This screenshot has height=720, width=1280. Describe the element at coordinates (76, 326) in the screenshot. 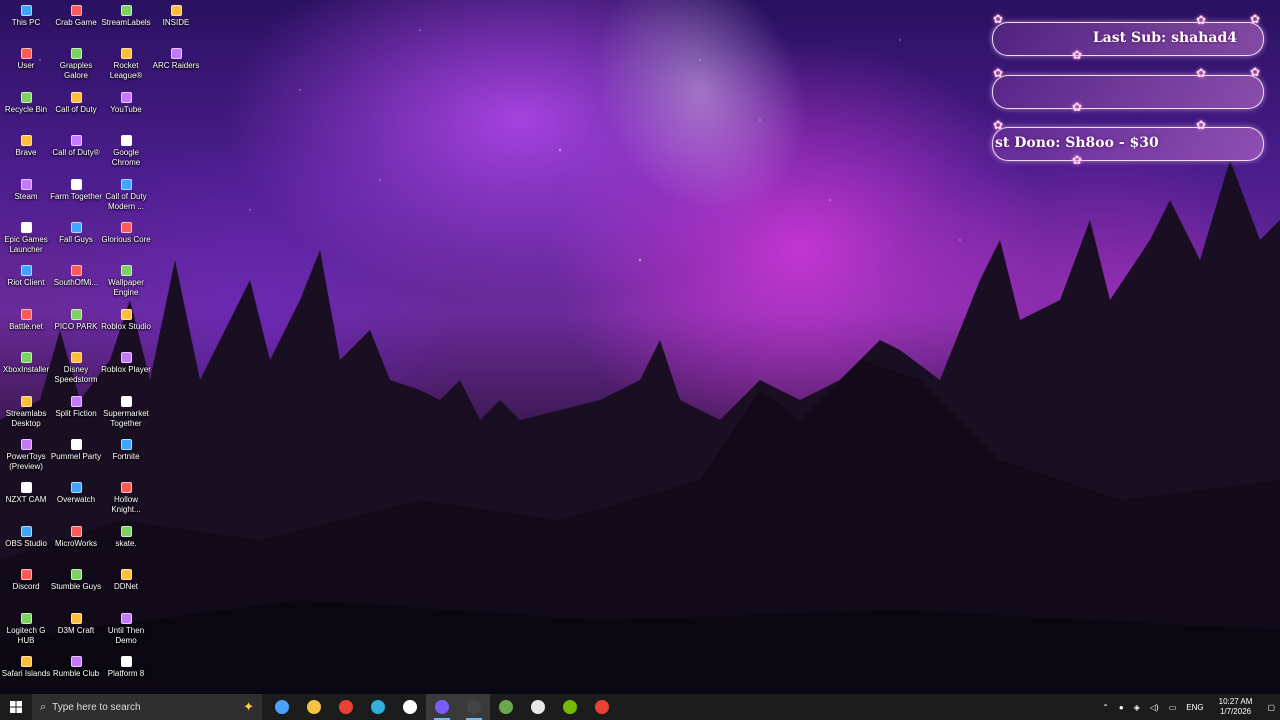

I see `desktop-icon-label: PICO PARK` at that location.